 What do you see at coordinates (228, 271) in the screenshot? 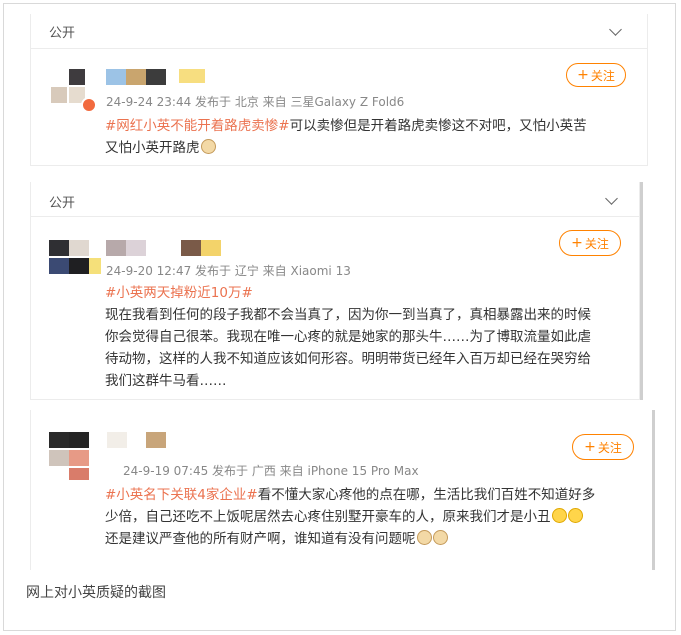
I see `post-meta: 24-9-20 12:47 发布于 辽宁 来自 Xiaomi 13` at bounding box center [228, 271].